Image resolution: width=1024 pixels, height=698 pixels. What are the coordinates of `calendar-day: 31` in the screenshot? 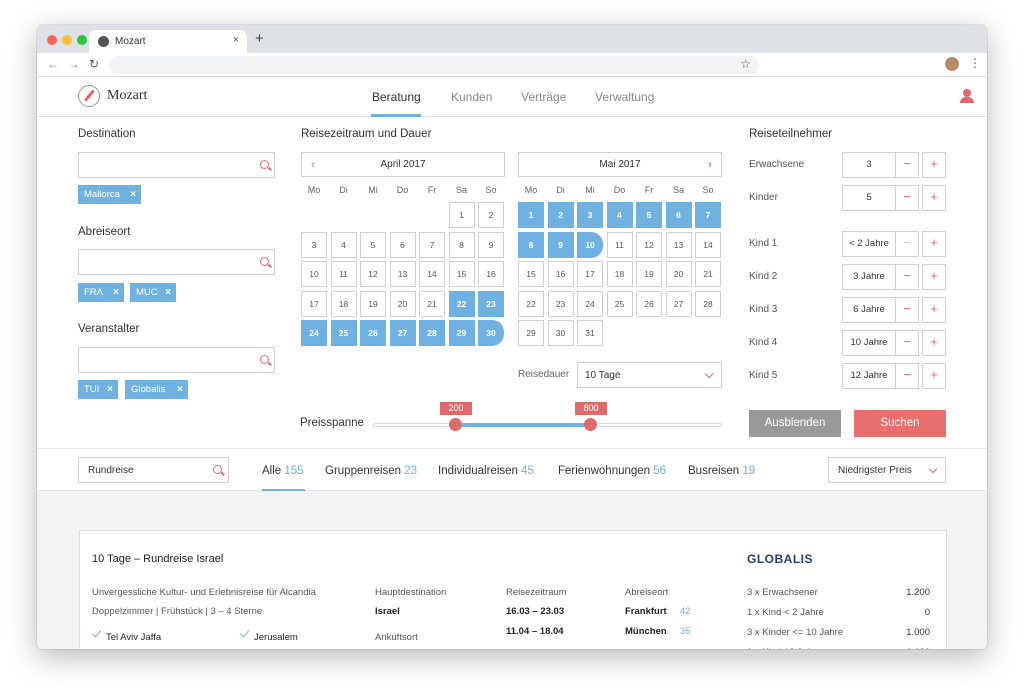 It's located at (590, 333).